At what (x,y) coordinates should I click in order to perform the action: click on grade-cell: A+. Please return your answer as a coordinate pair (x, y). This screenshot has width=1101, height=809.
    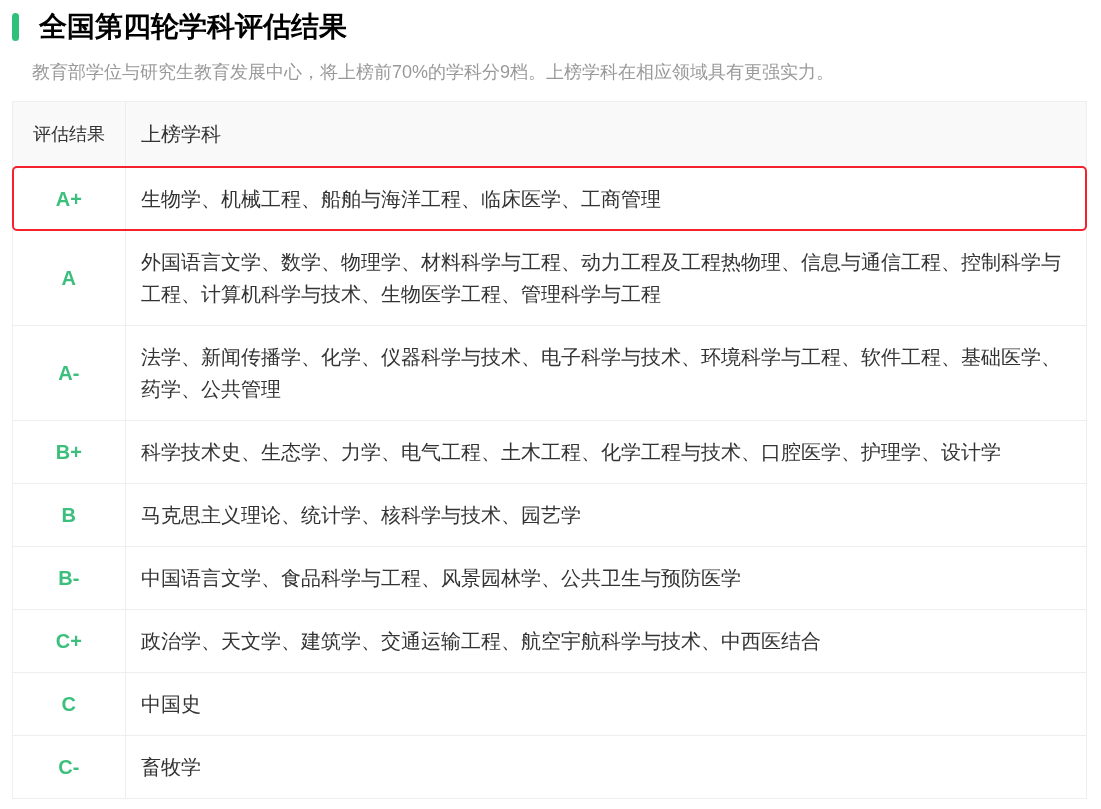
    Looking at the image, I should click on (69, 198).